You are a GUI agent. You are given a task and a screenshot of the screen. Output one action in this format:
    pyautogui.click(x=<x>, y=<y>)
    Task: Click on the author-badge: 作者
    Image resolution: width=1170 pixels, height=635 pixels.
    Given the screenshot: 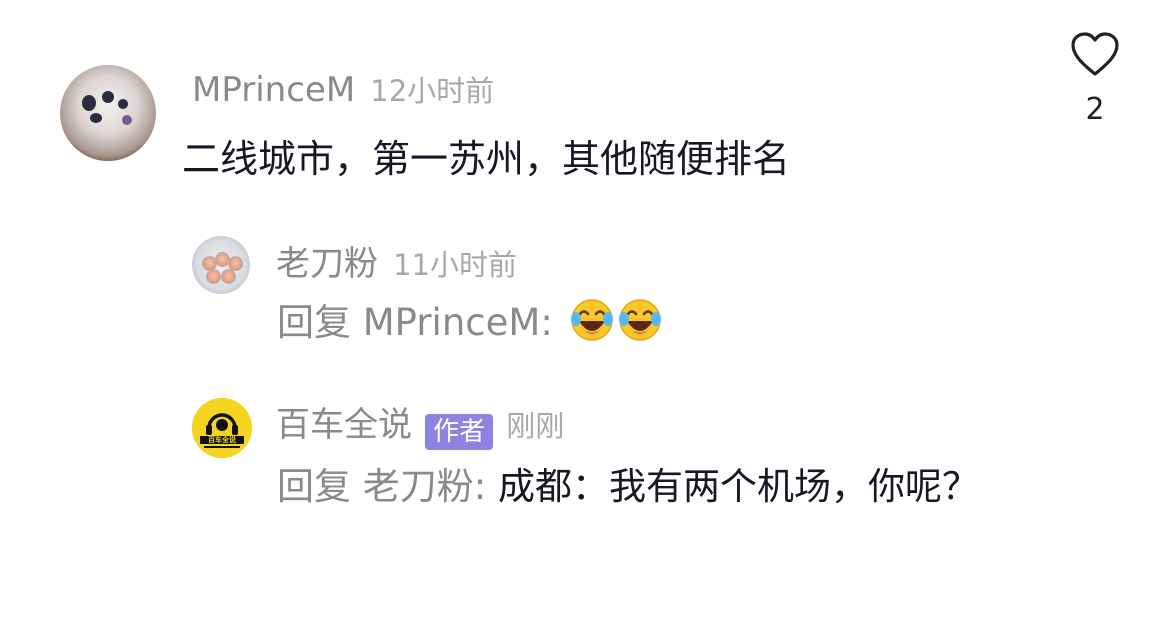 What is the action you would take?
    pyautogui.click(x=459, y=431)
    